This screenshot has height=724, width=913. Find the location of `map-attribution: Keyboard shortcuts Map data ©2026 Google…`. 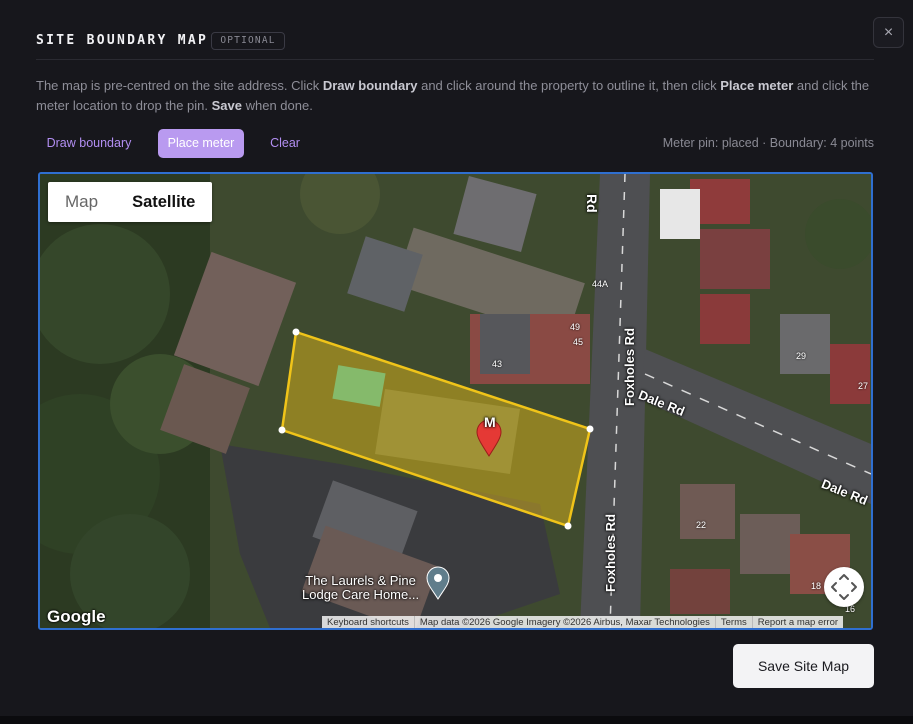

map-attribution: Keyboard shortcuts Map data ©2026 Google… is located at coordinates (583, 622).